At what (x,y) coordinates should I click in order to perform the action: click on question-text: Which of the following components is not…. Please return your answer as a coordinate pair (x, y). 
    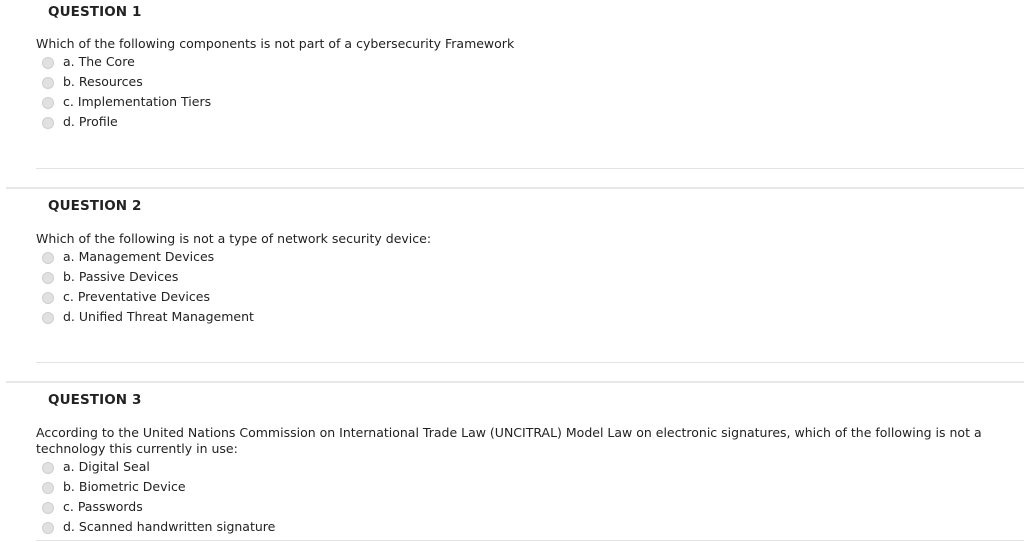
    Looking at the image, I should click on (275, 43).